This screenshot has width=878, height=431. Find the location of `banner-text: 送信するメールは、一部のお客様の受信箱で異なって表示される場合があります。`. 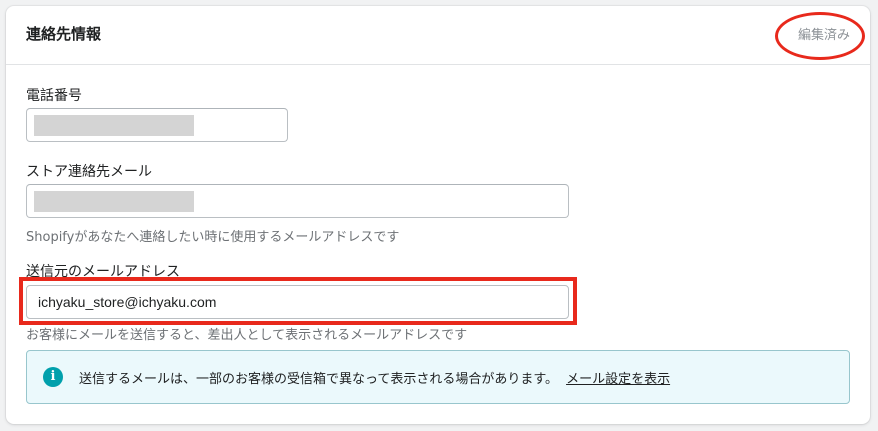

banner-text: 送信するメールは、一部のお客様の受信箱で異なって表示される場合があります。 is located at coordinates (319, 379).